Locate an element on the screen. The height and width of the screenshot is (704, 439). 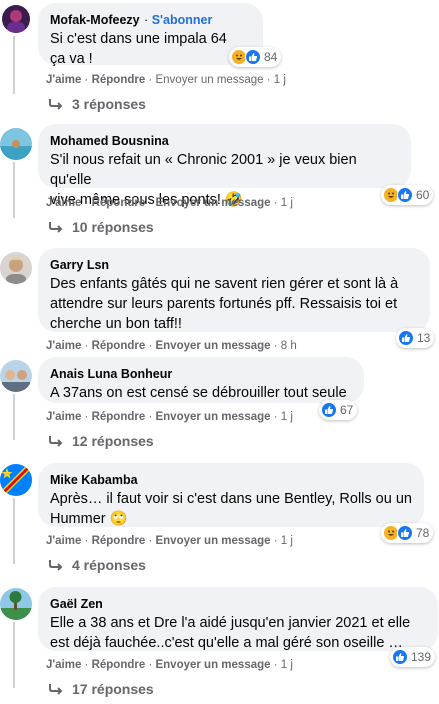
comment-author: Anais Luna Bonheur is located at coordinates (111, 374).